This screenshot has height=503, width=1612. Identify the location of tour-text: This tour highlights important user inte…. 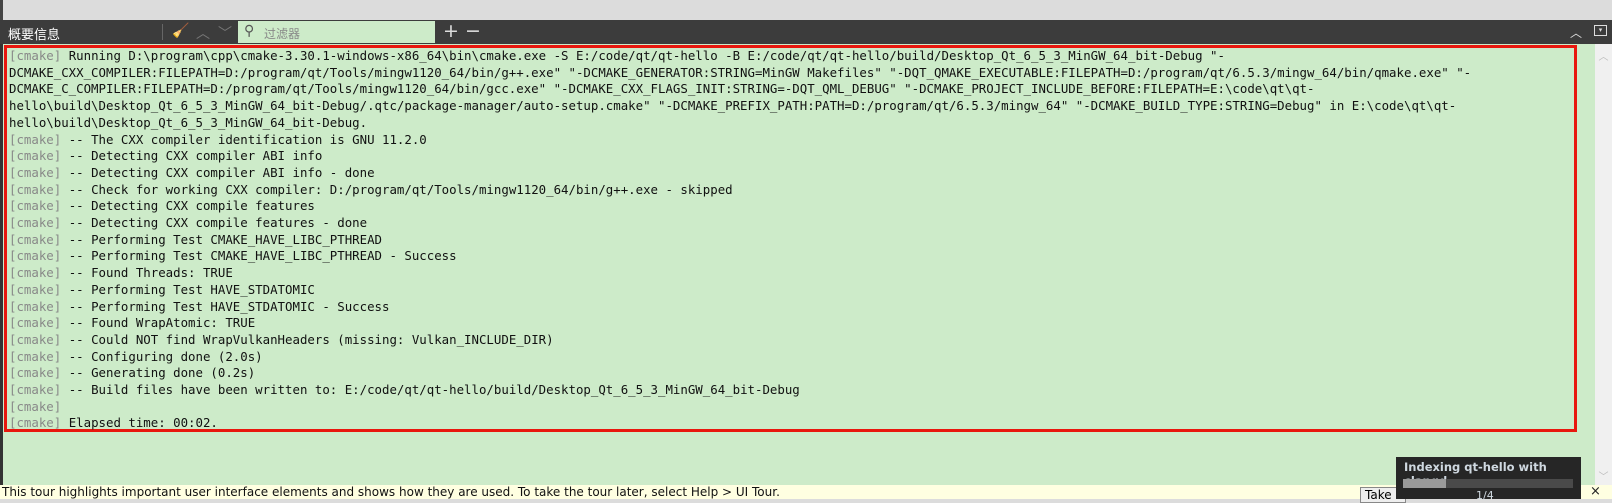
(391, 492).